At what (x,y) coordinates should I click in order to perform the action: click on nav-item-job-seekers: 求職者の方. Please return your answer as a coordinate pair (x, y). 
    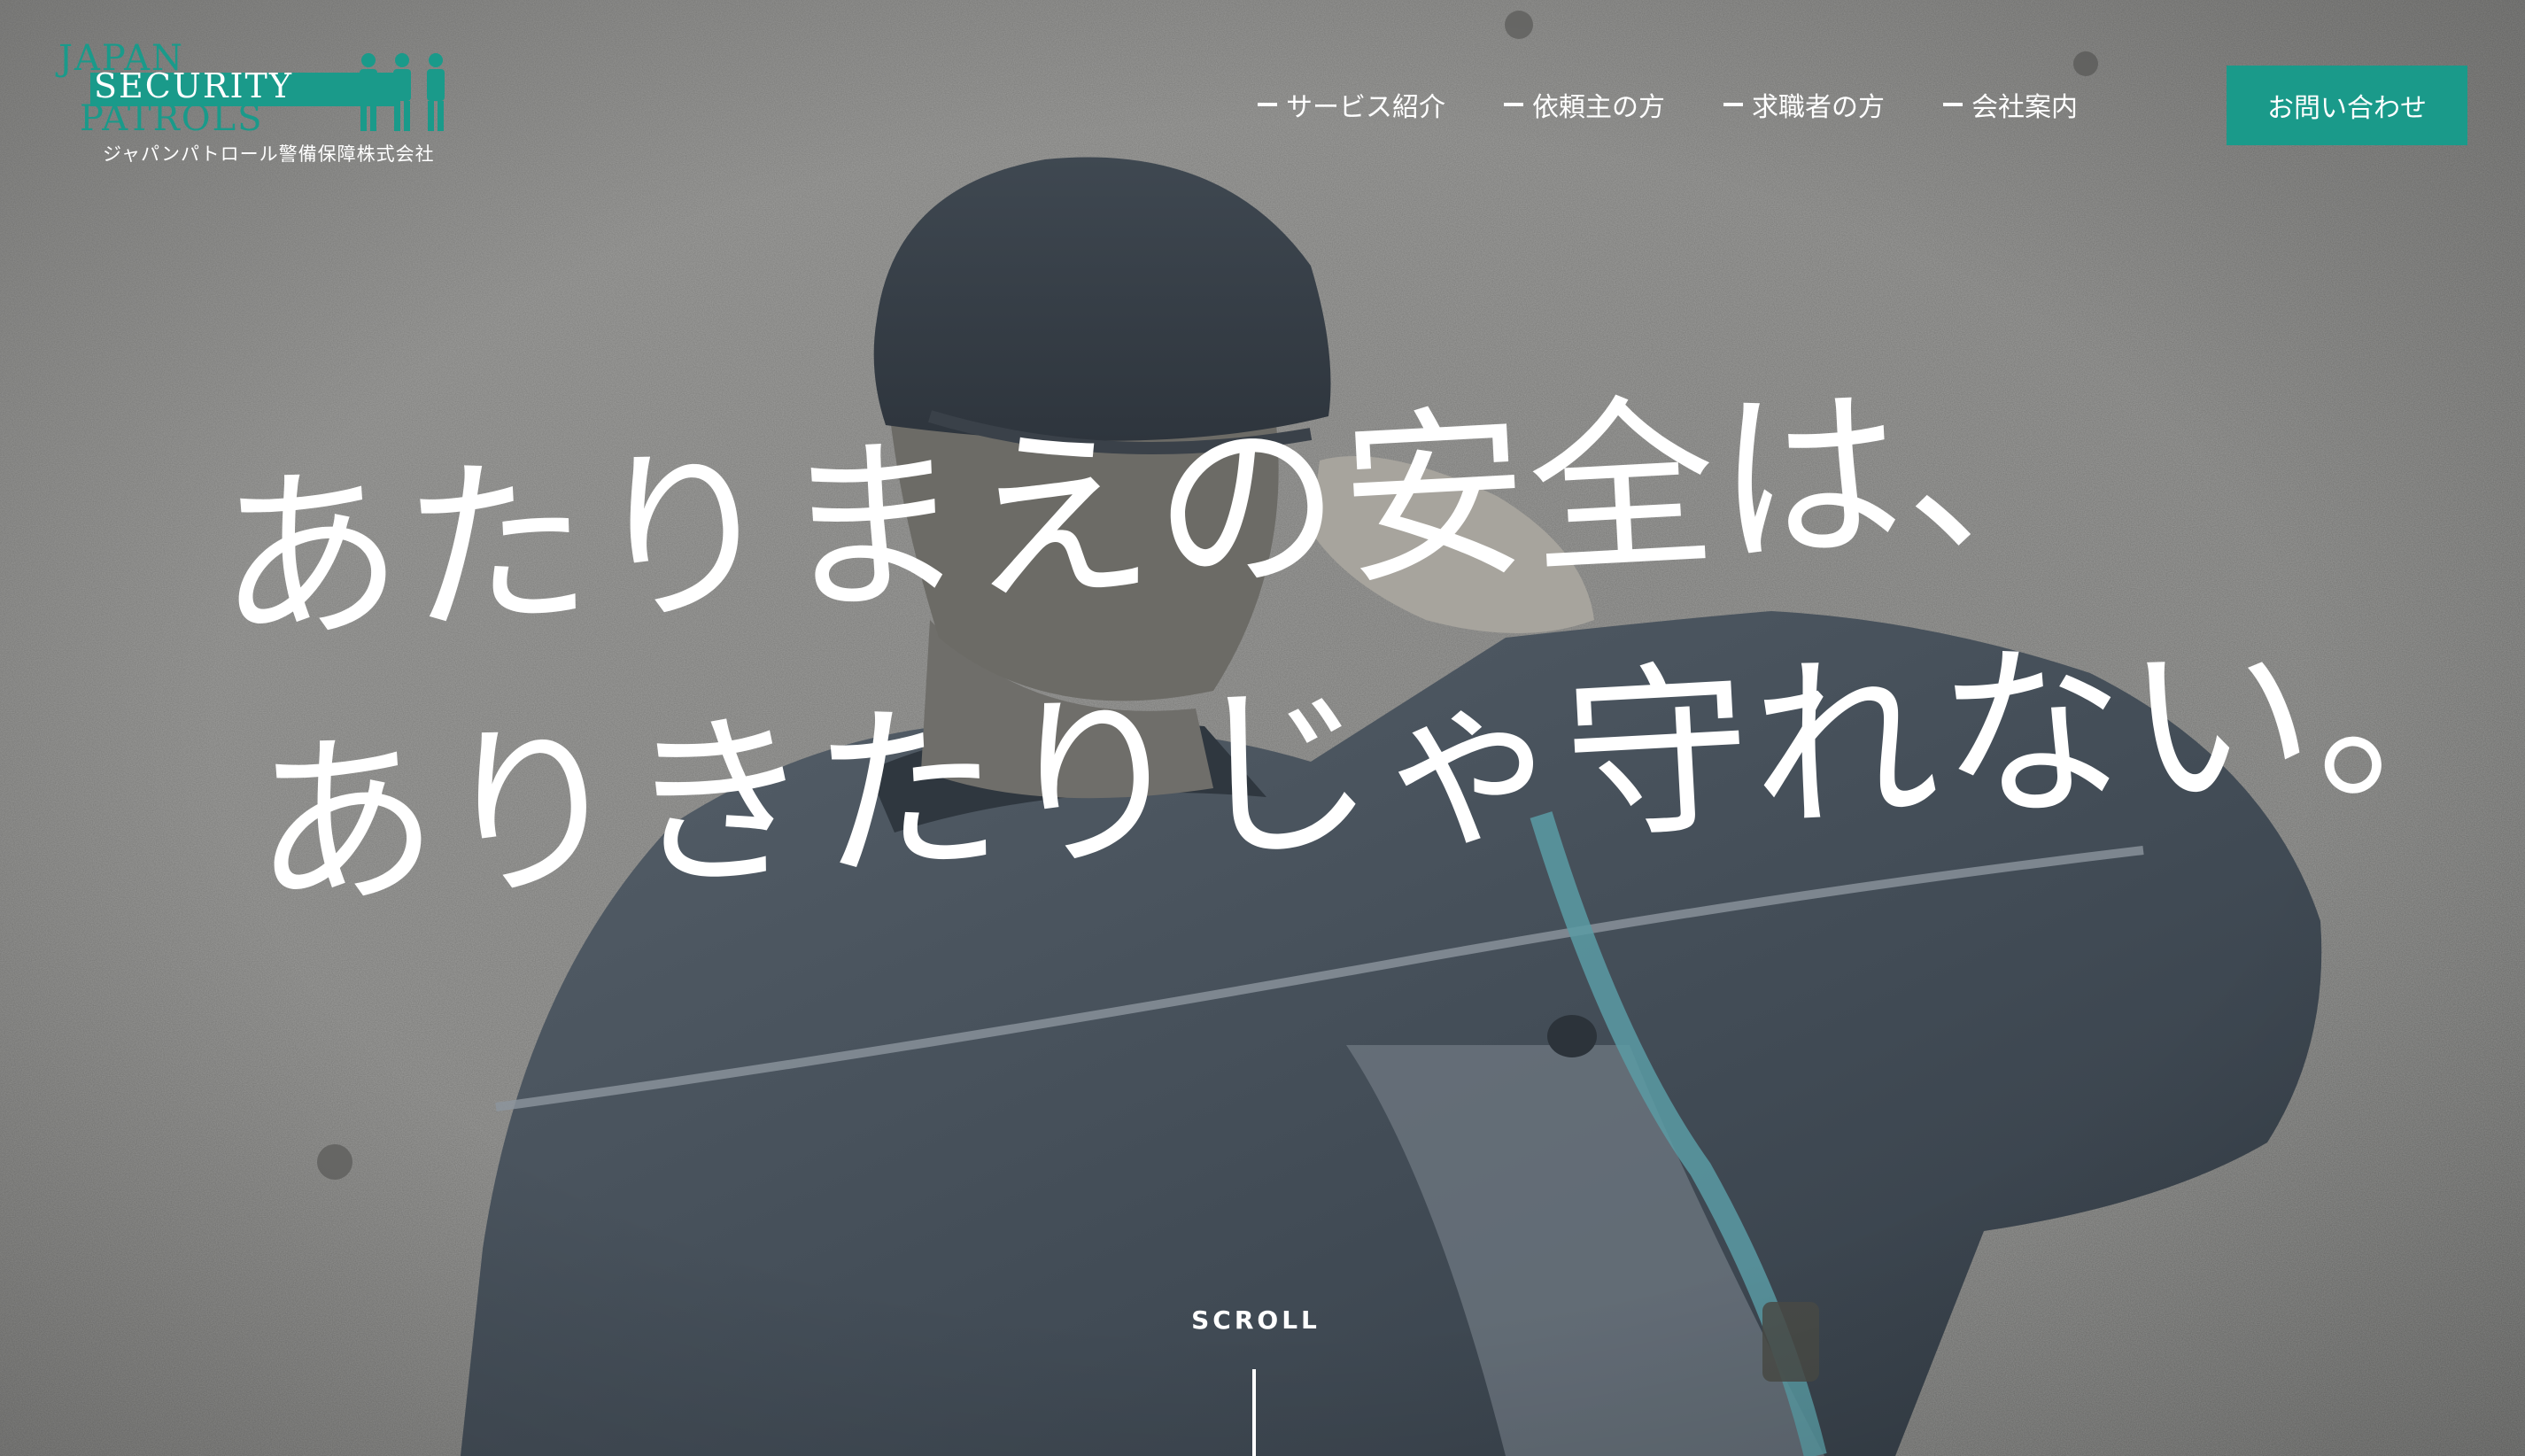
    Looking at the image, I should click on (1804, 104).